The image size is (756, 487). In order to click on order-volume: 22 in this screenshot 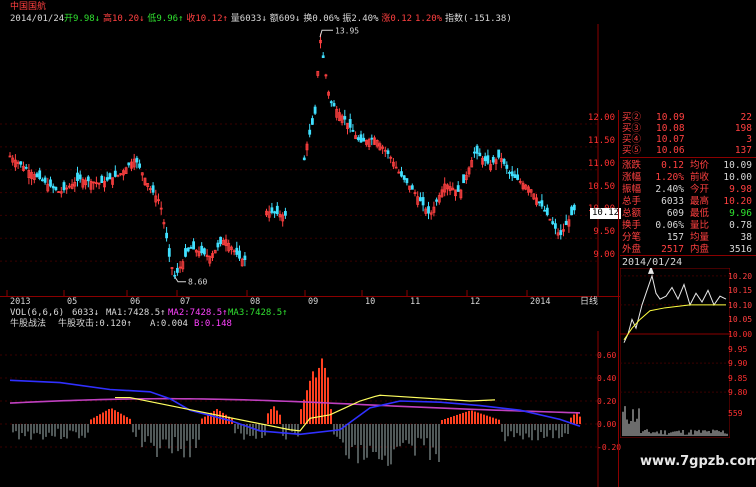, I will do `click(746, 117)`.